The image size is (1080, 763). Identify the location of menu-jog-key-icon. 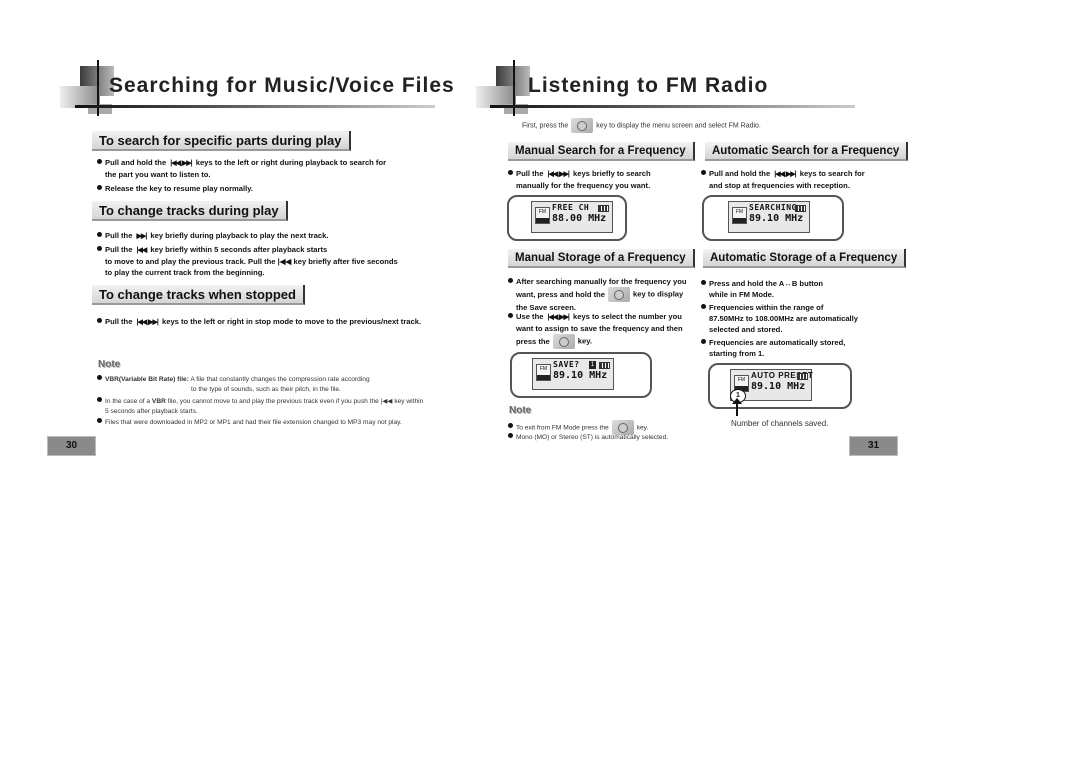
(582, 125).